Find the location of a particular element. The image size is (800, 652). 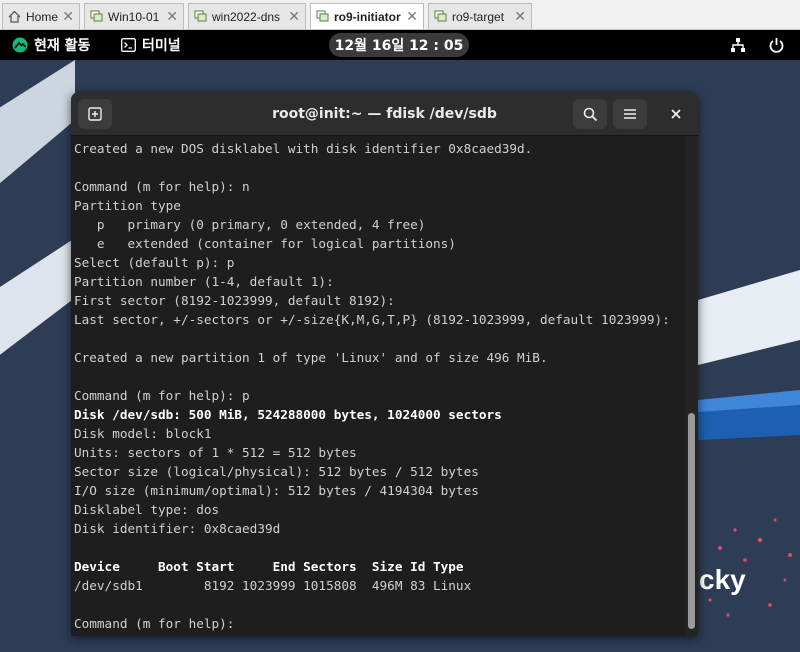

close-icon is located at coordinates (676, 114).